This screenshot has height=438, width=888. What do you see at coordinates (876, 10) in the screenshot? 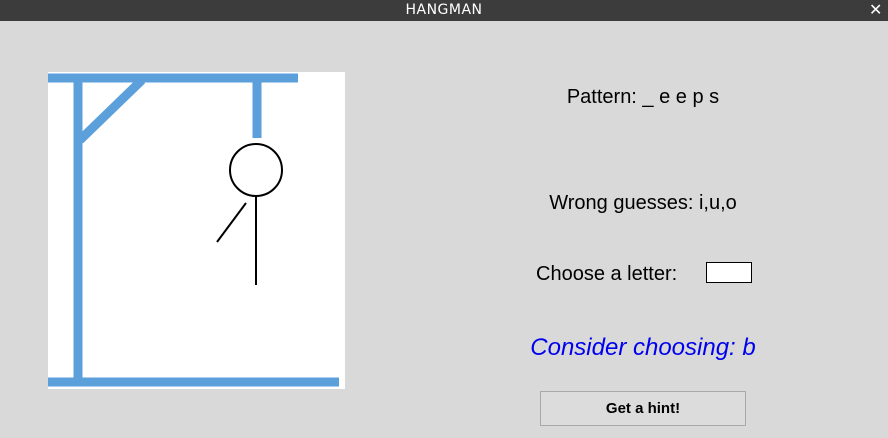
I see `close-icon: ✕` at bounding box center [876, 10].